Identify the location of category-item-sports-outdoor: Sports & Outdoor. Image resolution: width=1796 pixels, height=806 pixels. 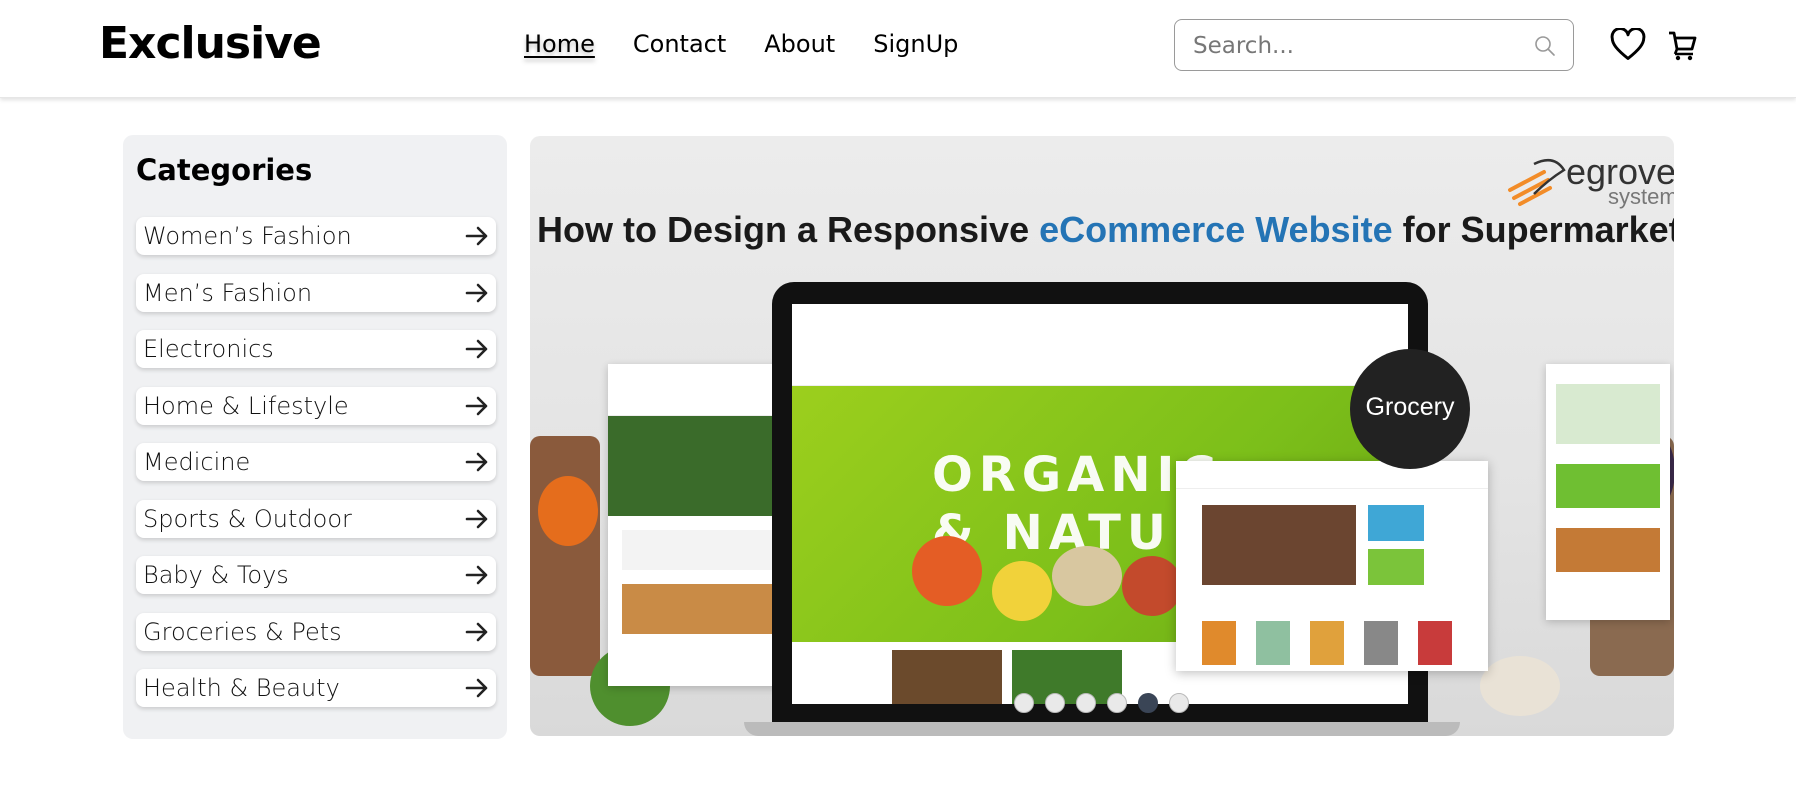
(316, 518).